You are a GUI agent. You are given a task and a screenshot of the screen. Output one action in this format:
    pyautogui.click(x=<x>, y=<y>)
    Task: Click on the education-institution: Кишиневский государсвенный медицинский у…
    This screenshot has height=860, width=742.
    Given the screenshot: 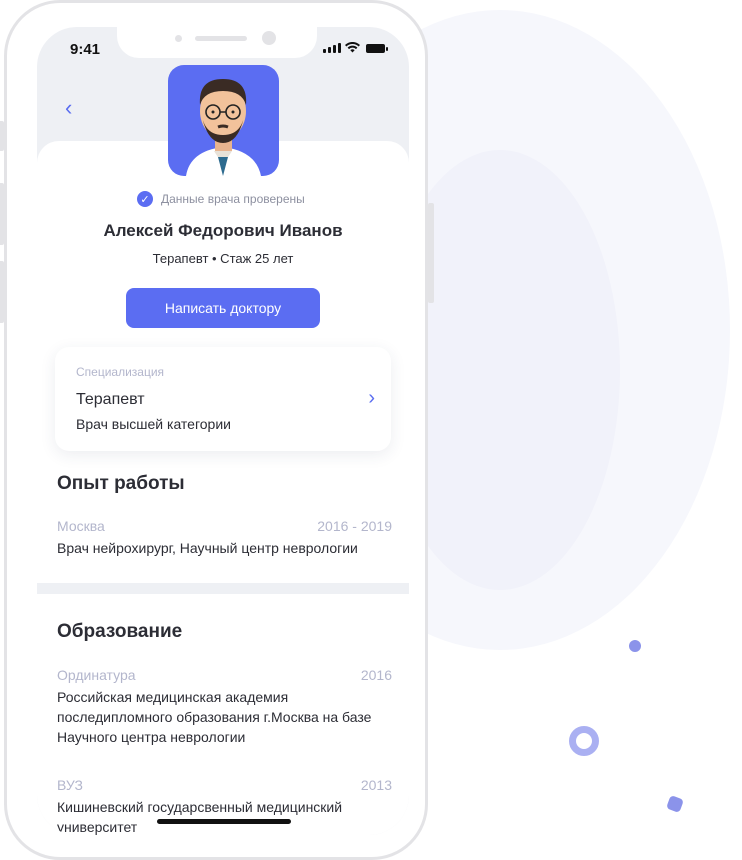 What is the action you would take?
    pyautogui.click(x=200, y=817)
    